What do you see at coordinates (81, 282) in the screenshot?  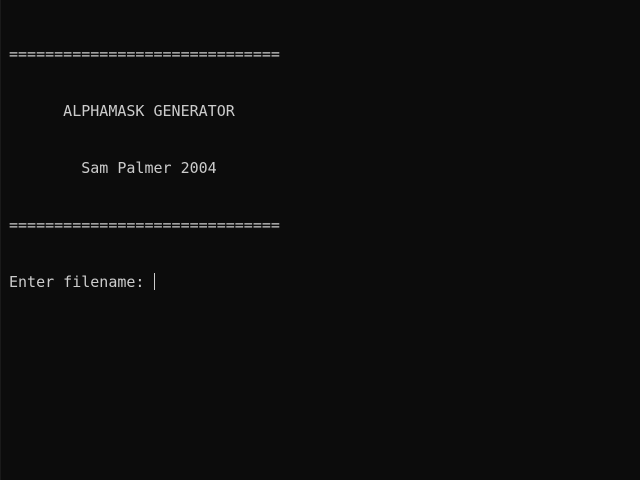 I see `filename-prompt: Enter filename:` at bounding box center [81, 282].